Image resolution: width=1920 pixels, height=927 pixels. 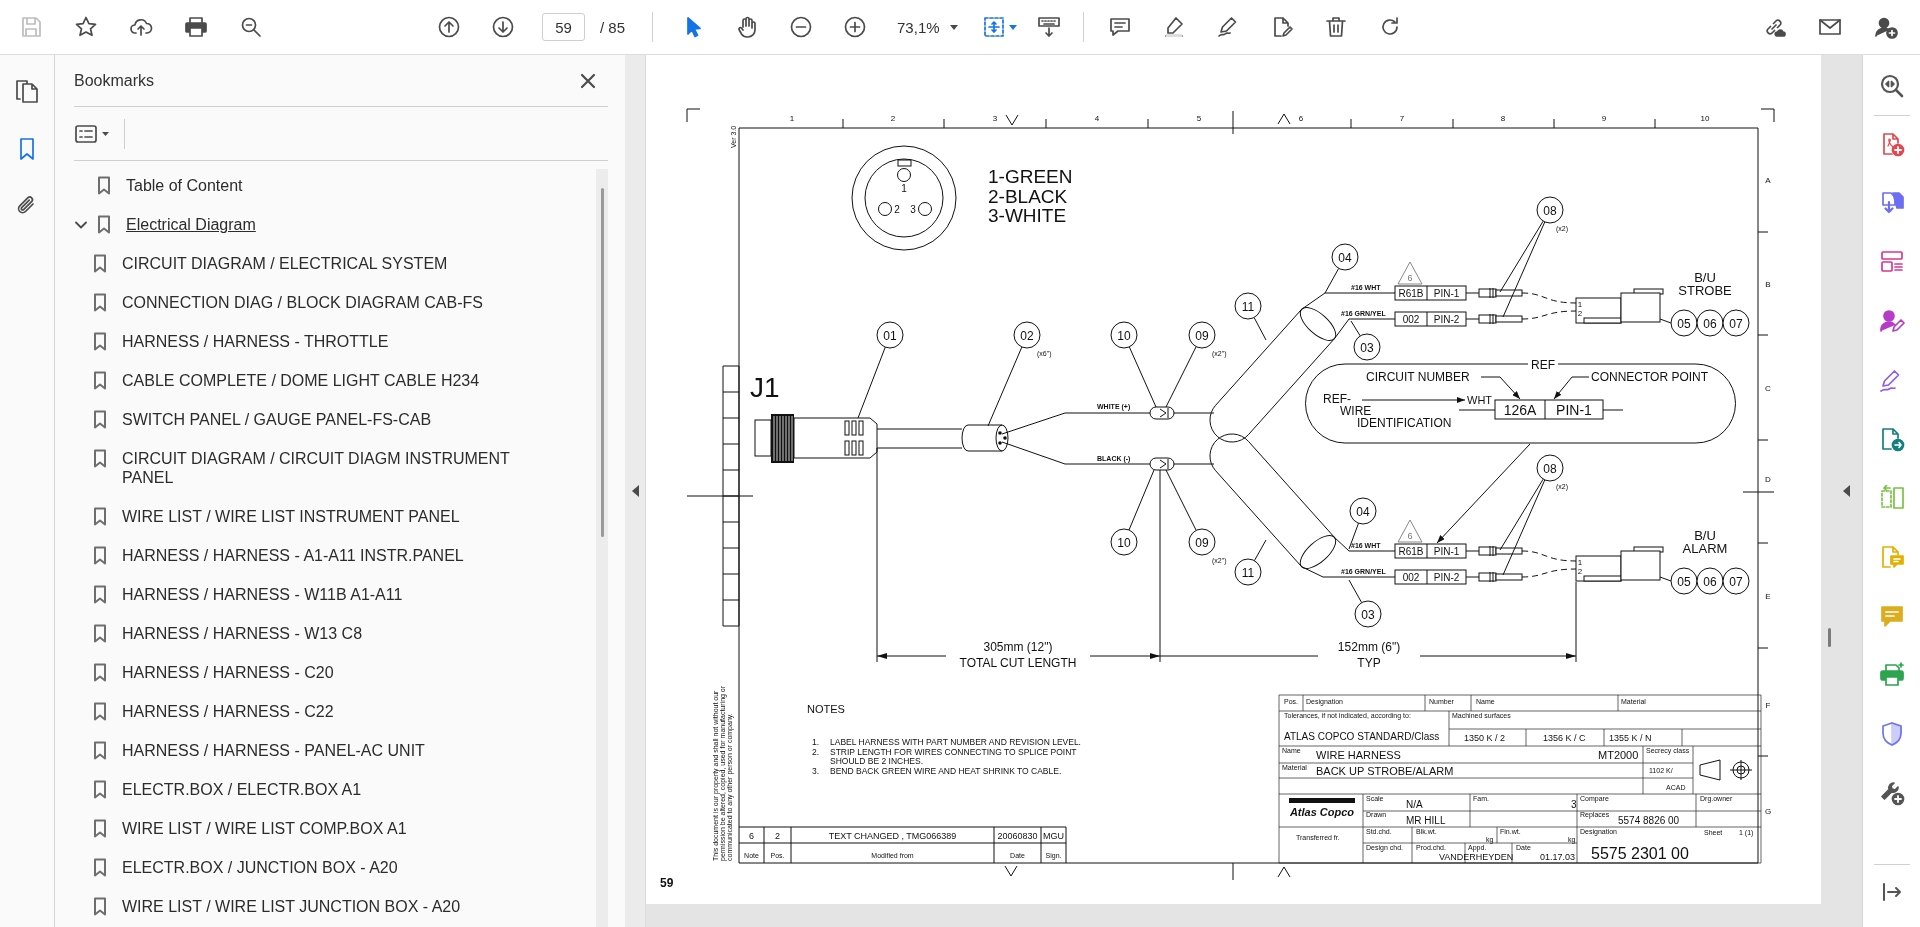 What do you see at coordinates (602, 548) in the screenshot?
I see `scrollbar` at bounding box center [602, 548].